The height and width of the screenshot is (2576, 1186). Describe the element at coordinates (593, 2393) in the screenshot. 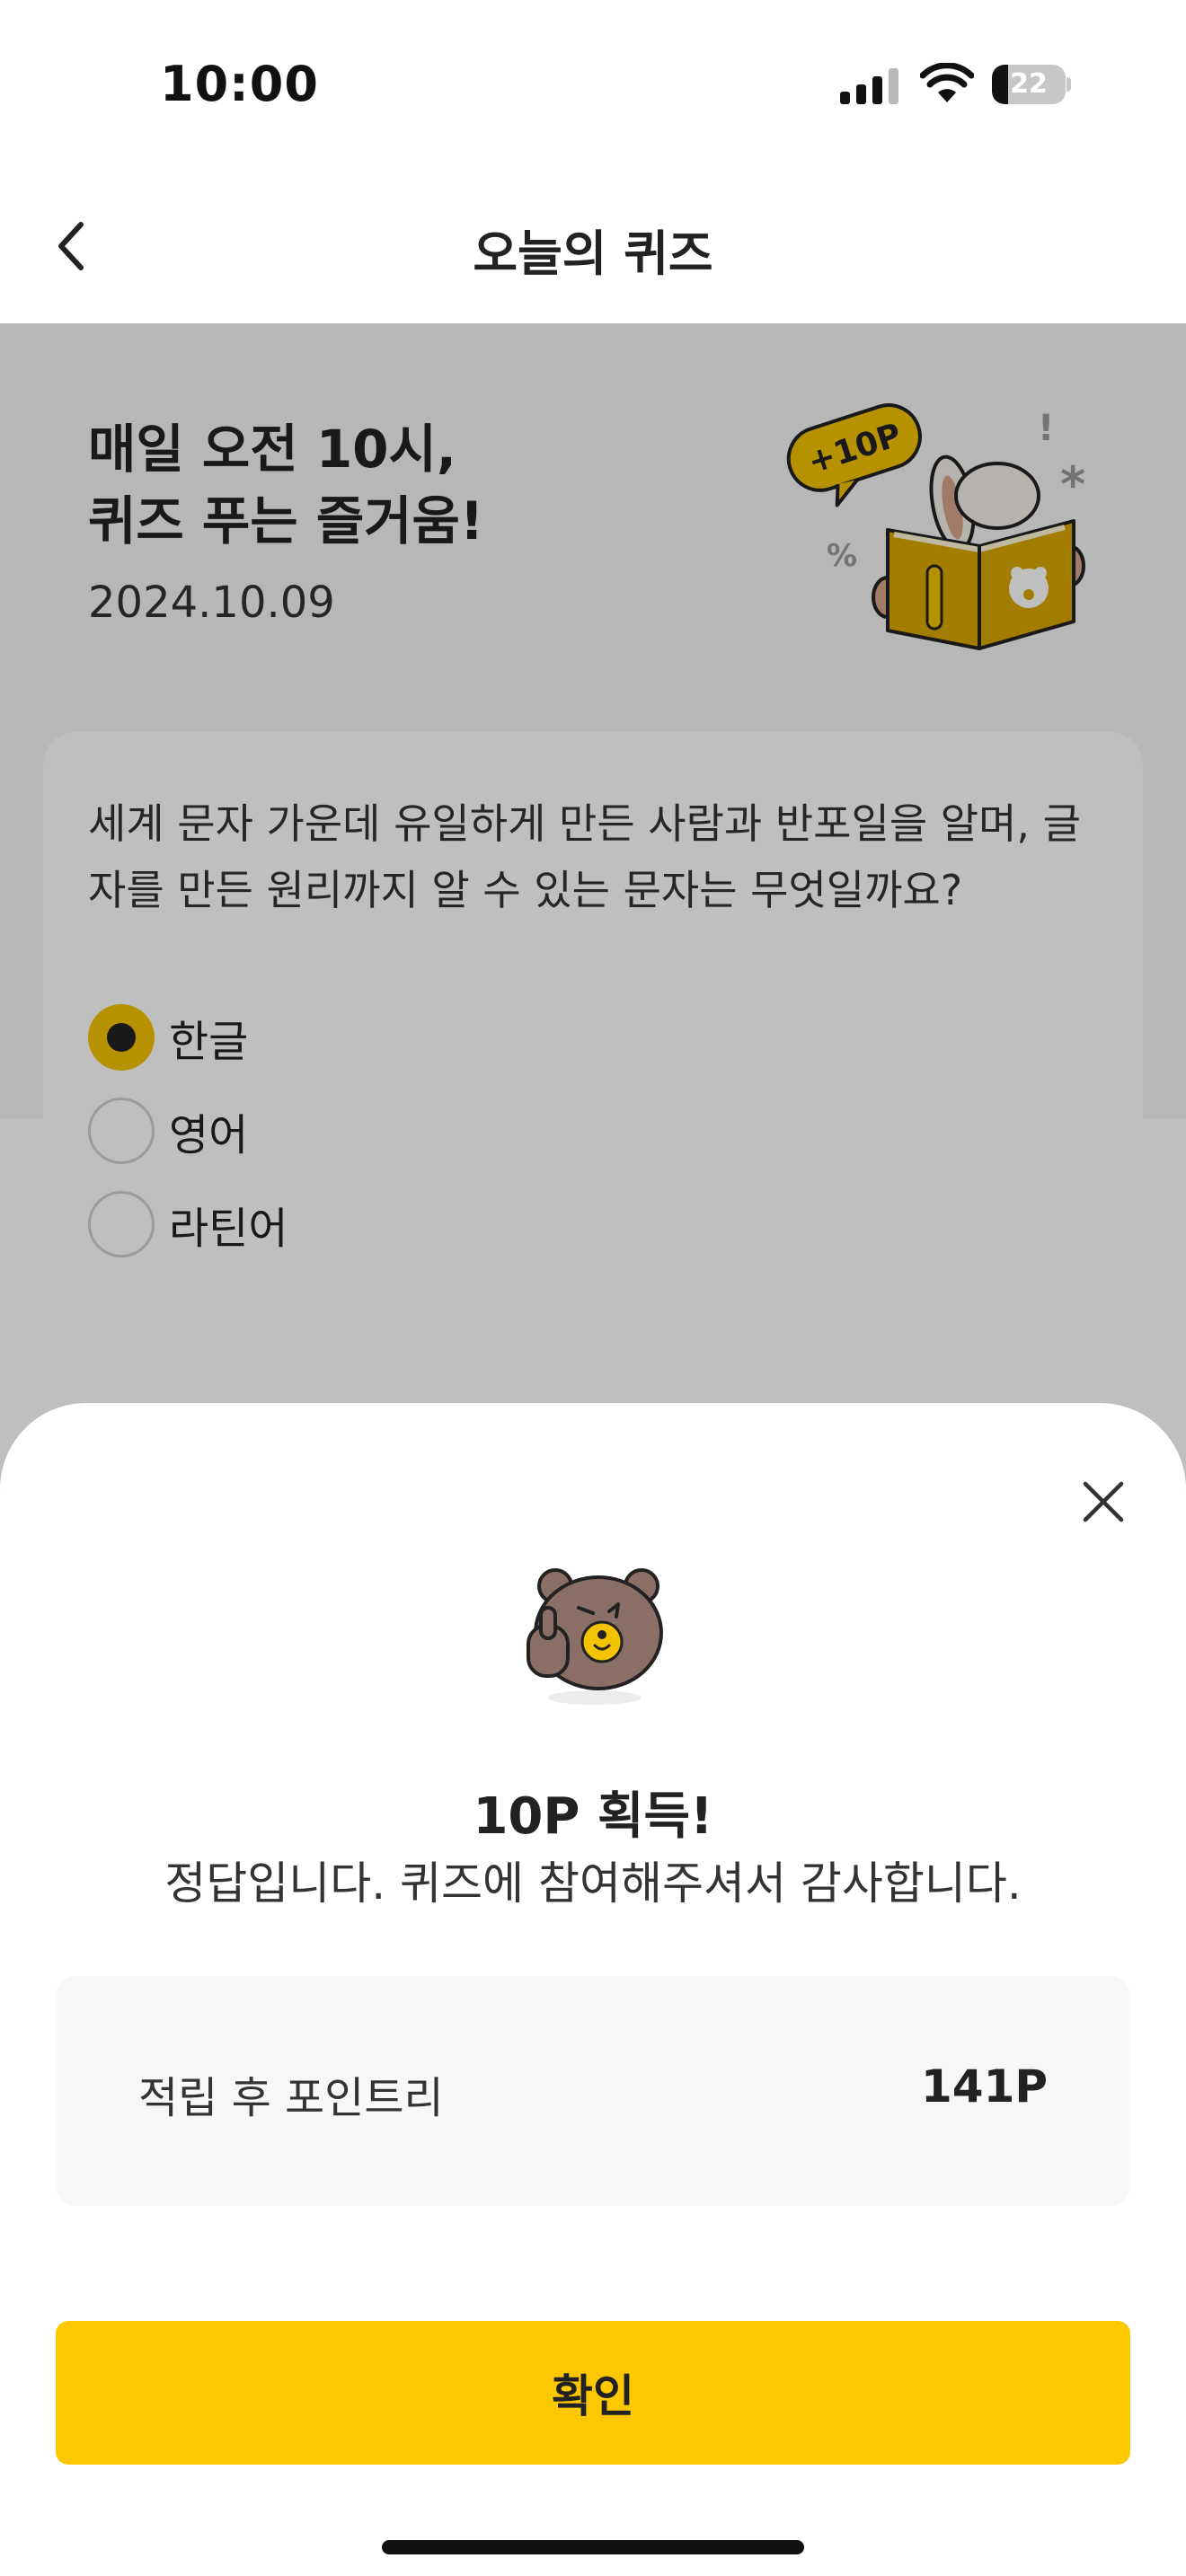

I see `confirm-button: 확인` at that location.